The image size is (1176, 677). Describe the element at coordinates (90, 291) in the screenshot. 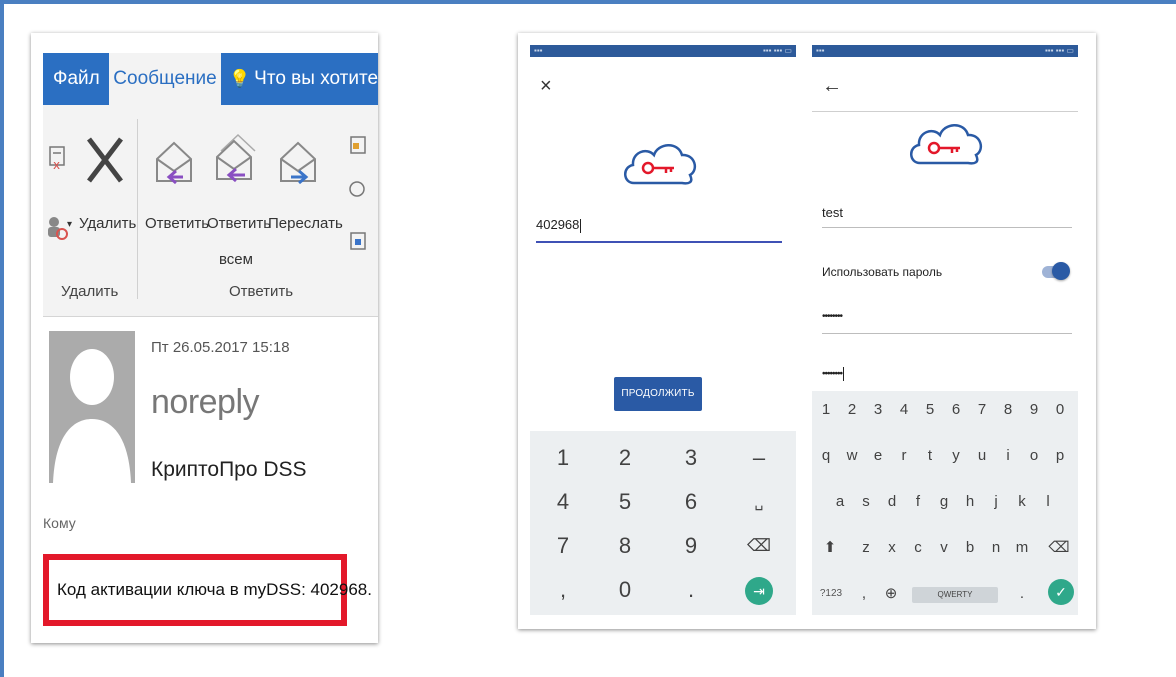

I see `group-label-delete: Удалить` at that location.